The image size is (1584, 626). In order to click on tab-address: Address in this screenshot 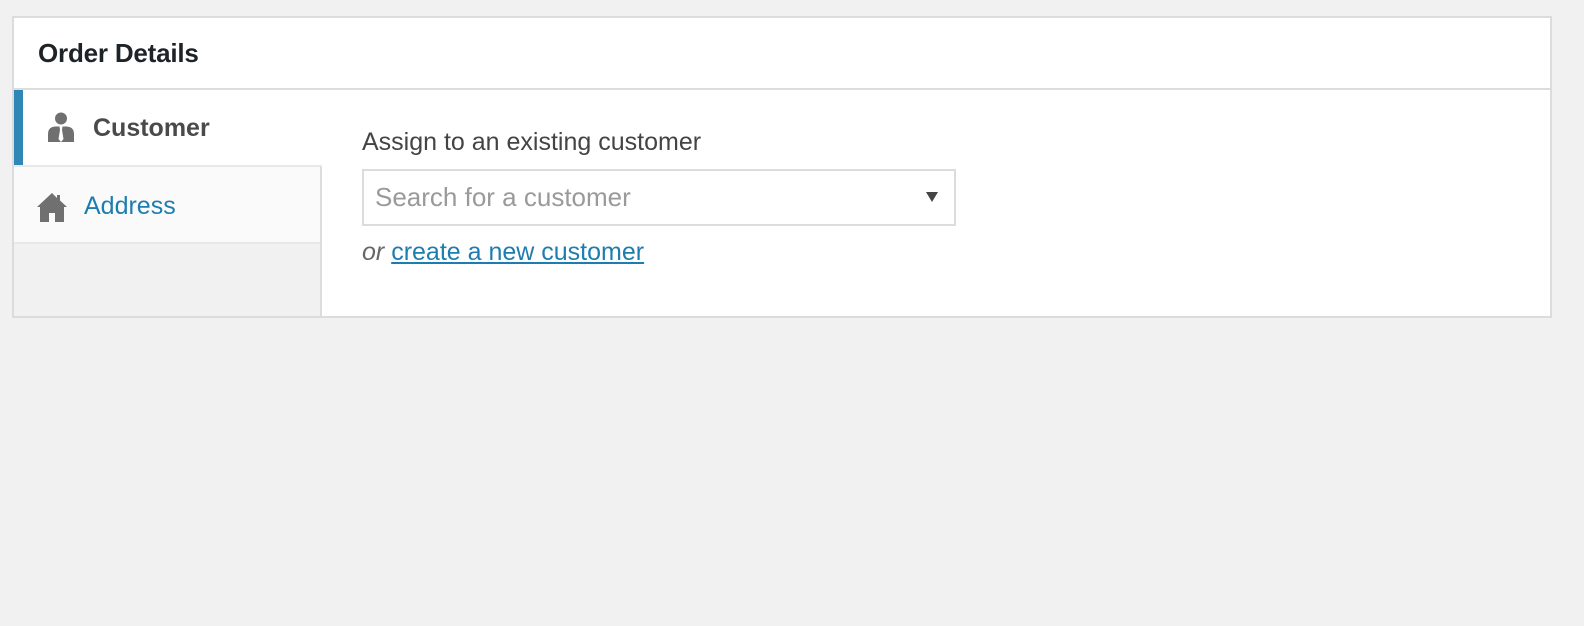, I will do `click(167, 205)`.